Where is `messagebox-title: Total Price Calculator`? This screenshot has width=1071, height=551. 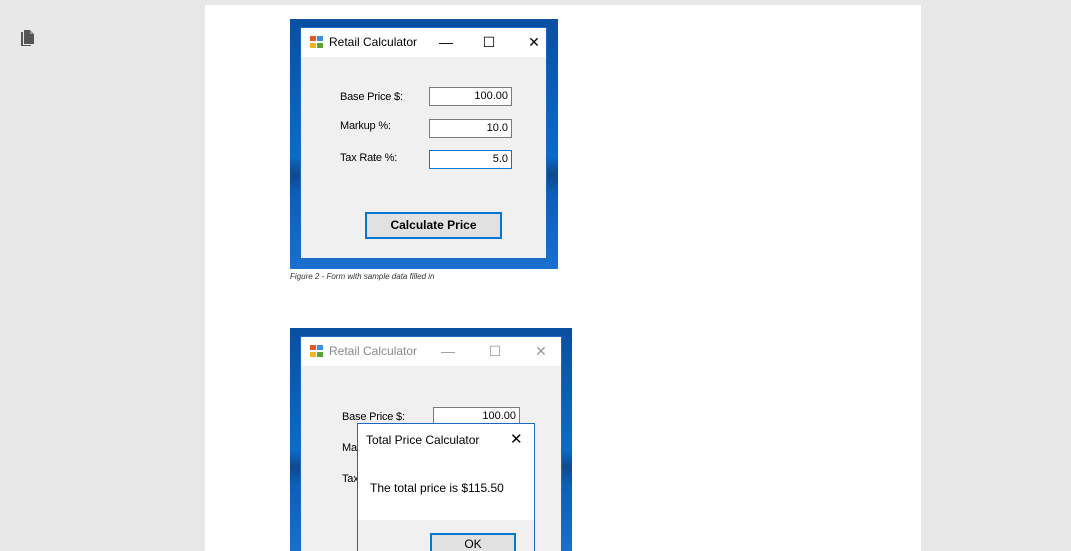 messagebox-title: Total Price Calculator is located at coordinates (423, 440).